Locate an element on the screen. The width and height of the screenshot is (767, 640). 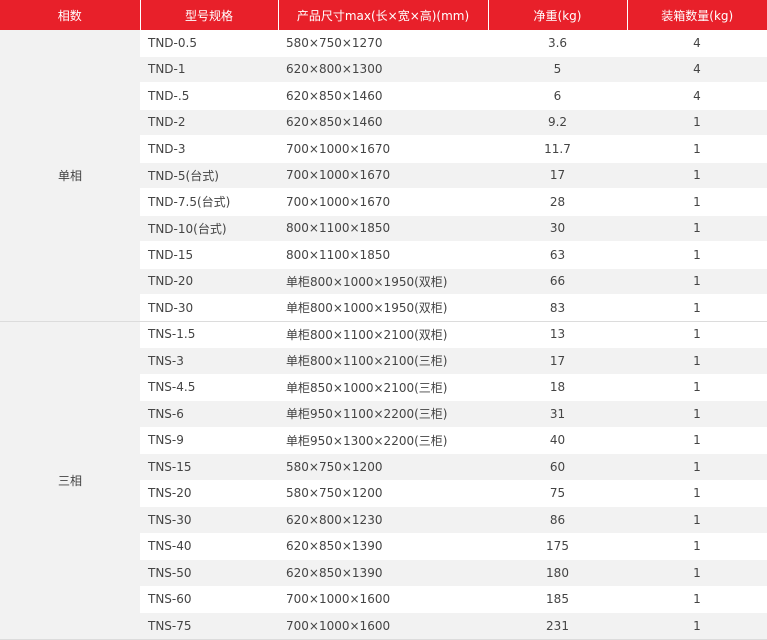
model-cell: TNS-15 is located at coordinates (209, 467).